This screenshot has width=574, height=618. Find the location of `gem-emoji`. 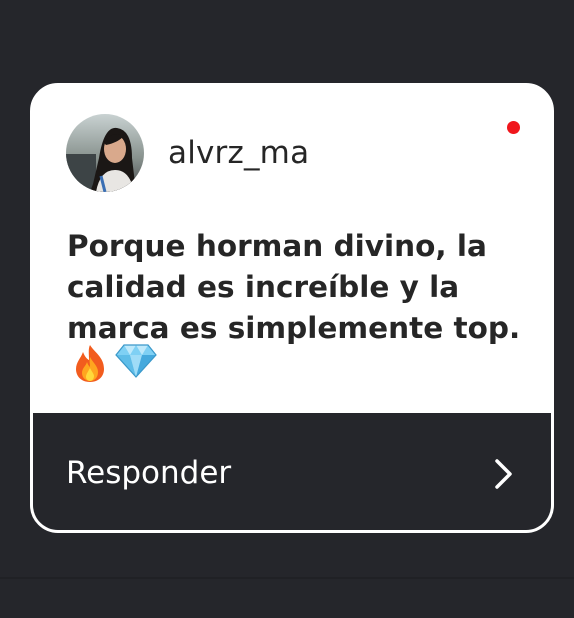

gem-emoji is located at coordinates (136, 363).